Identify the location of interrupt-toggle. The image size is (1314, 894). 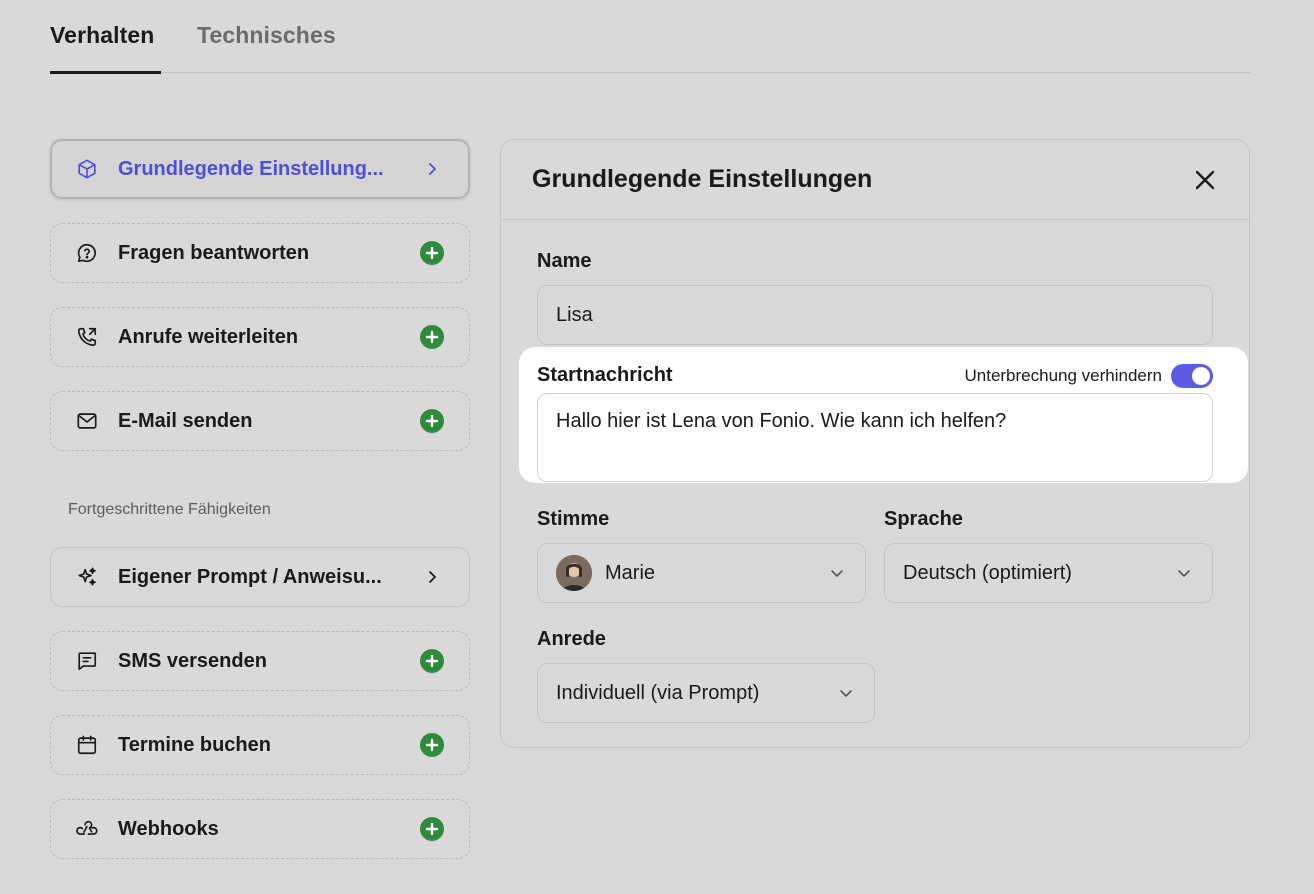
(1192, 376).